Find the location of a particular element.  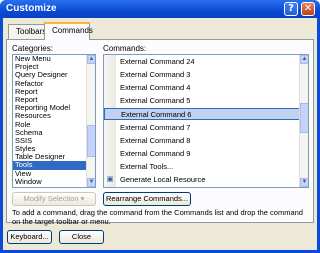

commands-label: Commands: is located at coordinates (125, 48).